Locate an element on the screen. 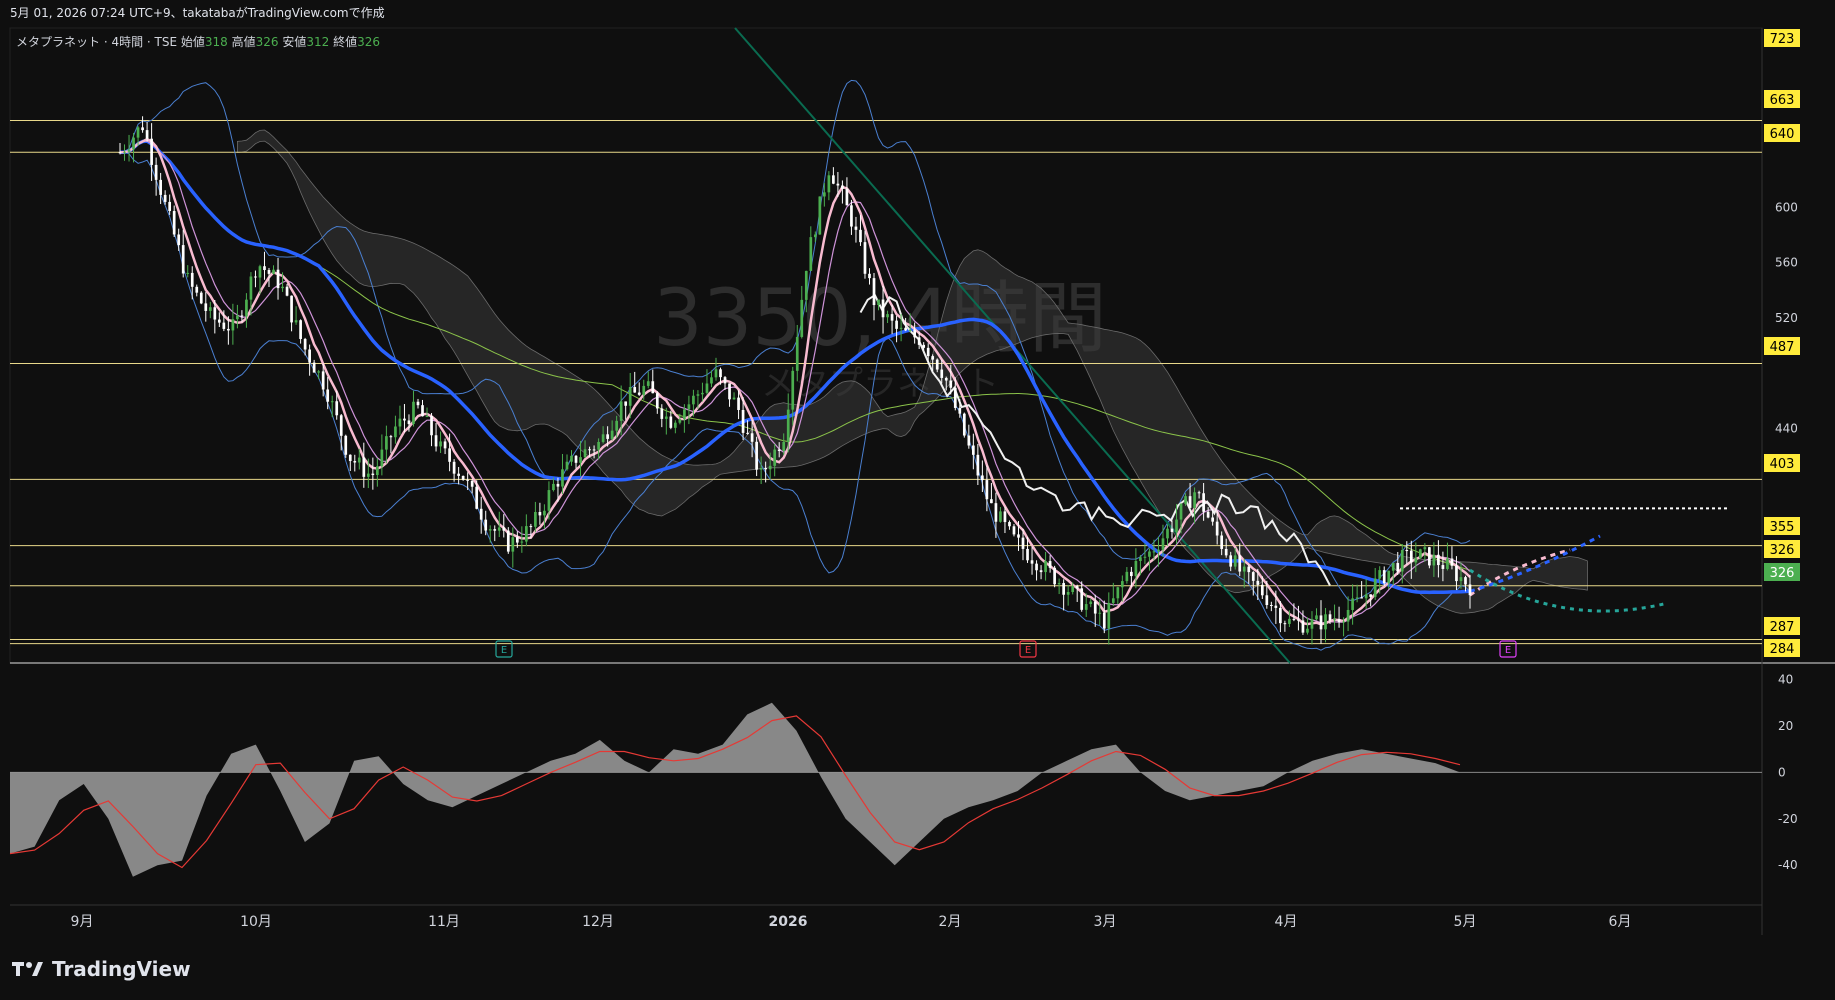 The width and height of the screenshot is (1835, 1000). price-tick-label: 440 is located at coordinates (1786, 428).